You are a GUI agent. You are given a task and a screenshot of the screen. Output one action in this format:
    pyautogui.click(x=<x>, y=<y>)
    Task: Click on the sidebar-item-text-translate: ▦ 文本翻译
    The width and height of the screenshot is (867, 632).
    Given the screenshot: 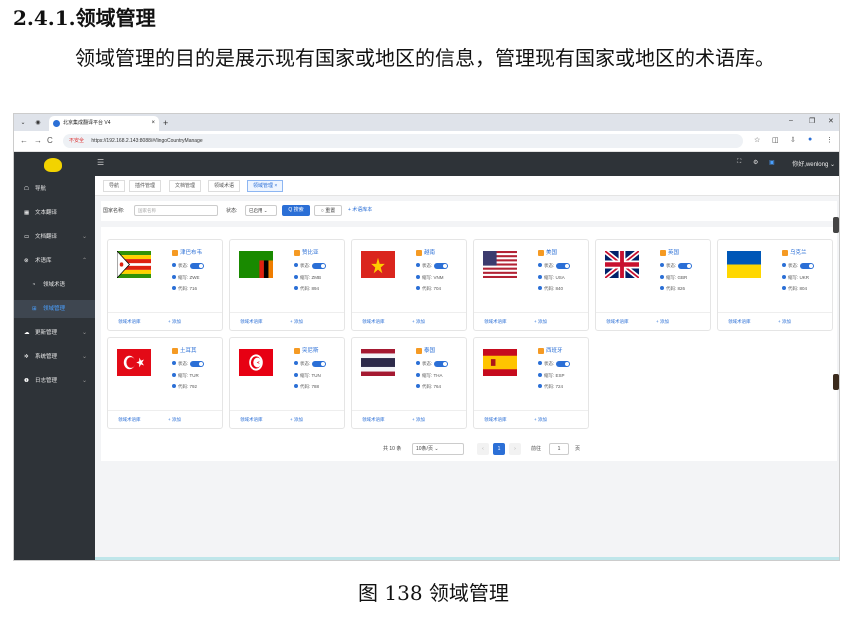 What is the action you would take?
    pyautogui.click(x=54, y=213)
    